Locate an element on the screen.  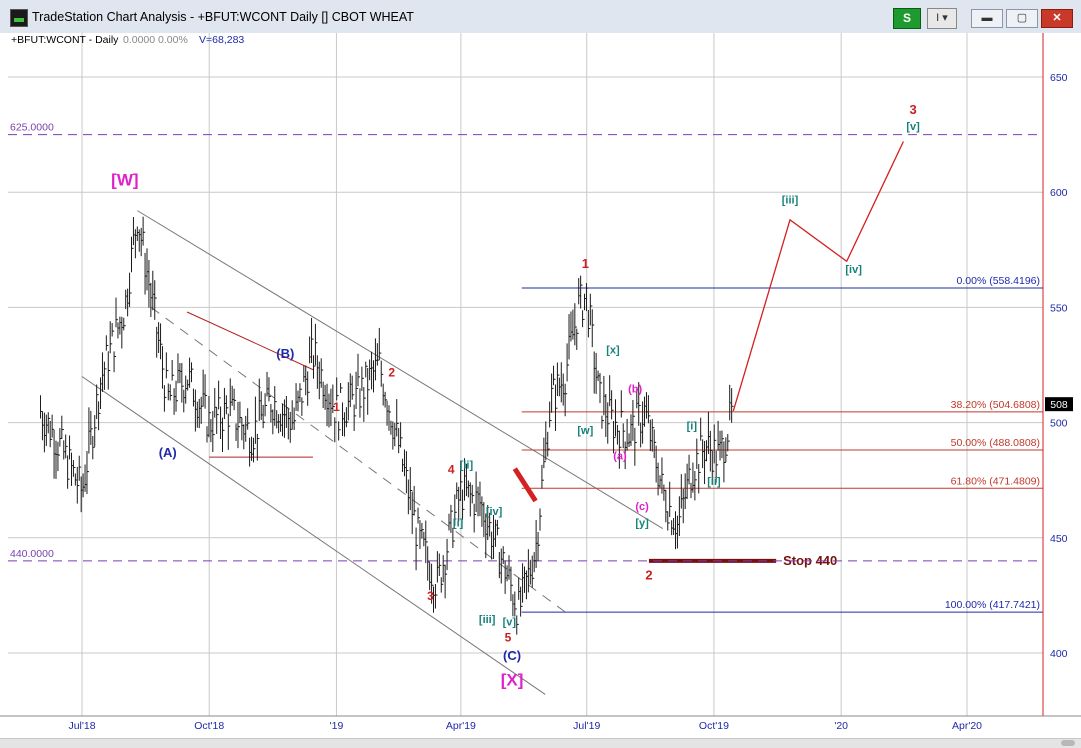
y-tick-label: 600 is located at coordinates (1059, 193).